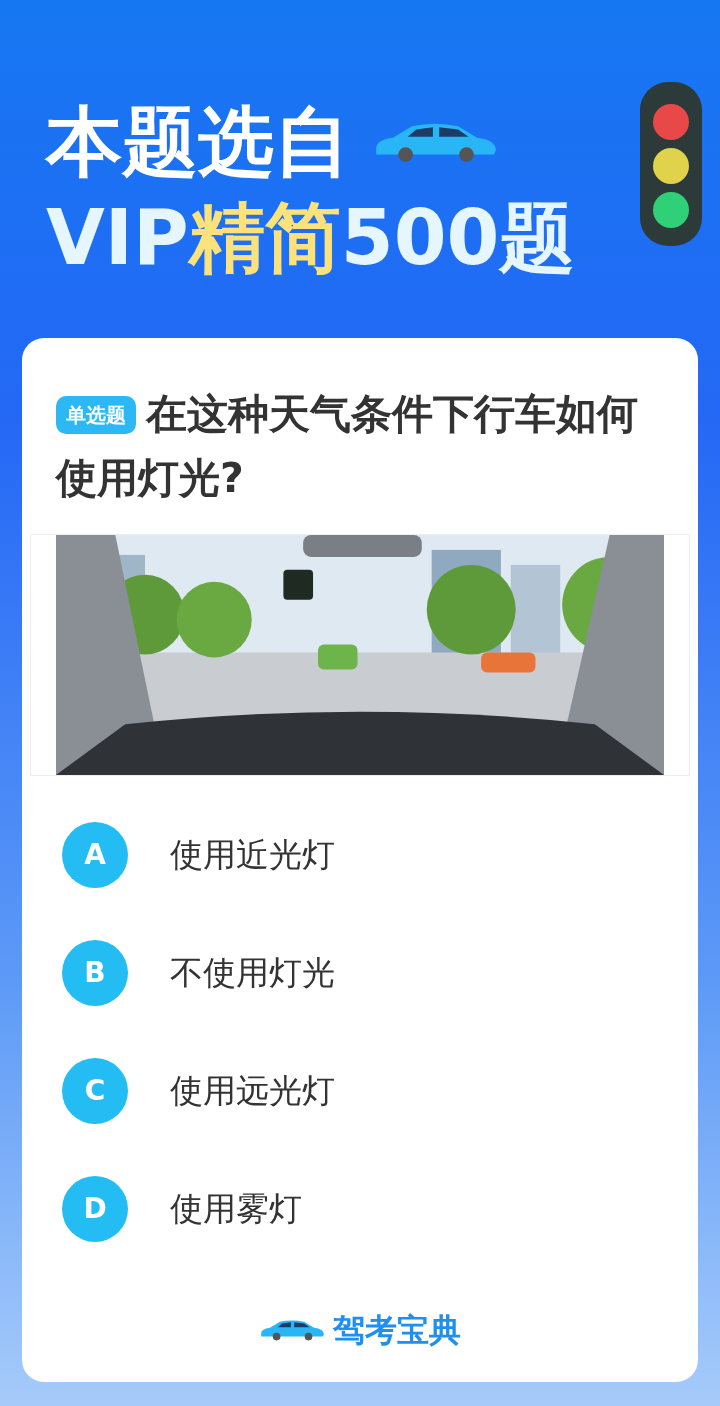  I want to click on brand-name: 驾考宝典, so click(397, 1330).